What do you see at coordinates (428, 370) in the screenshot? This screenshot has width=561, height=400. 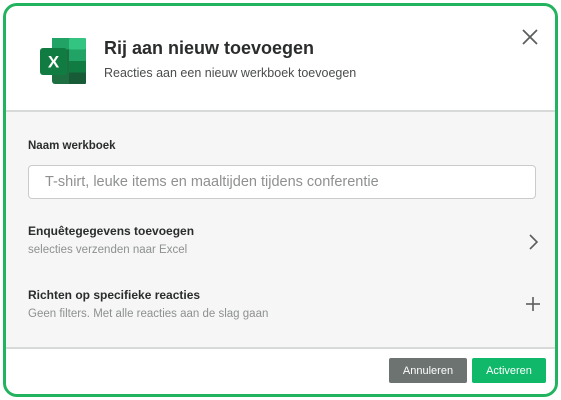 I see `cancel-button: Annuleren` at bounding box center [428, 370].